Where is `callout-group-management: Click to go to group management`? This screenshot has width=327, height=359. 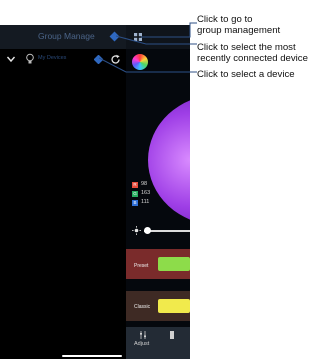 callout-group-management: Click to go to group management is located at coordinates (239, 25).